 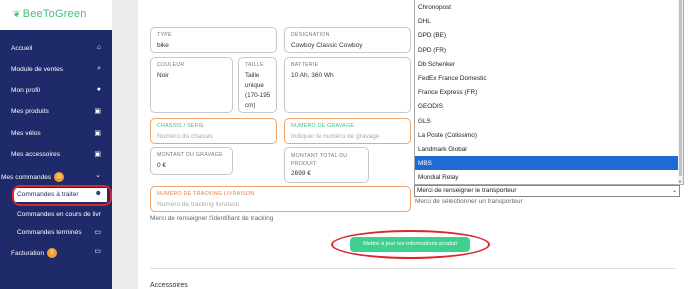 I want to click on sidebar-item-accessoires: Mes accessoires ▣, so click(x=56, y=155).